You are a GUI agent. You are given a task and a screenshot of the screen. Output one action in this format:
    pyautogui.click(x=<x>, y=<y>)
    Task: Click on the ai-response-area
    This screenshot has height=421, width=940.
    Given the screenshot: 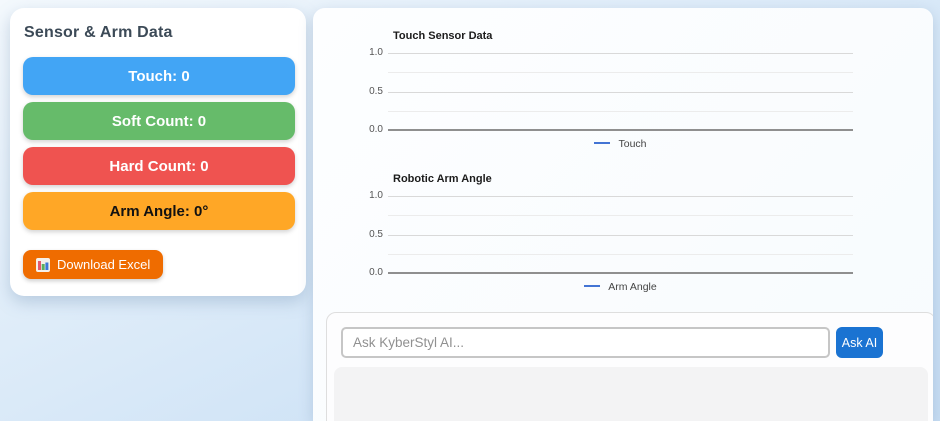 What is the action you would take?
    pyautogui.click(x=631, y=394)
    